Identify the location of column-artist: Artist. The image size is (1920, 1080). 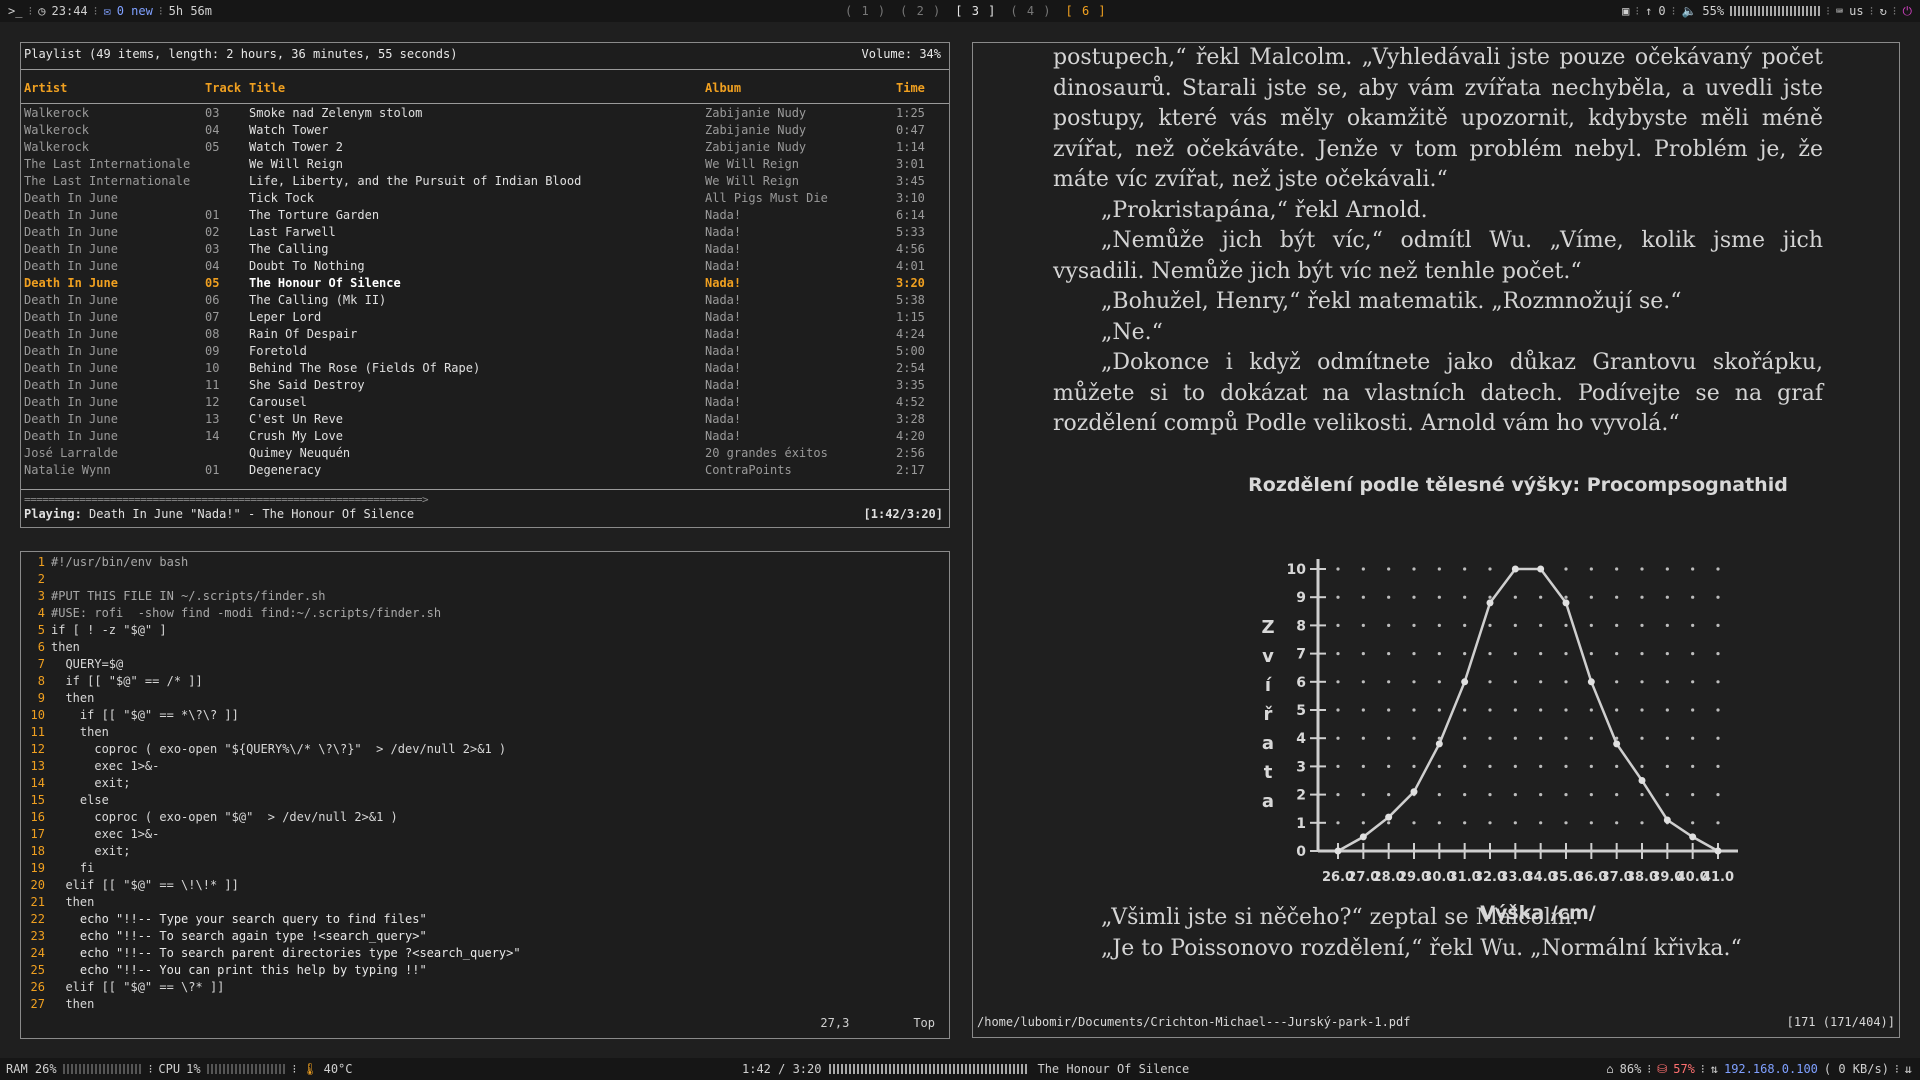
(45, 88).